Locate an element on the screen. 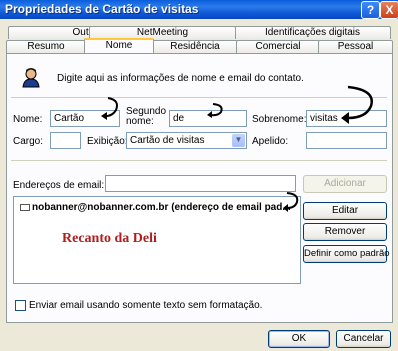 The height and width of the screenshot is (351, 398). person-icon is located at coordinates (31, 77).